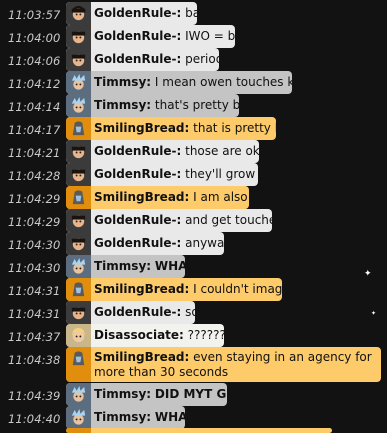  I want to click on timestamp: 11:04:12, so click(34, 84).